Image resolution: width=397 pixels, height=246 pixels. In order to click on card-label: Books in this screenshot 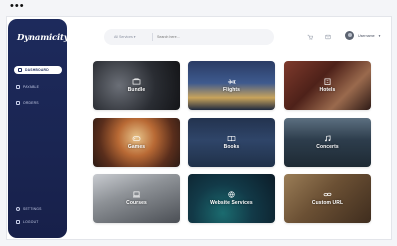, I will do `click(231, 147)`.